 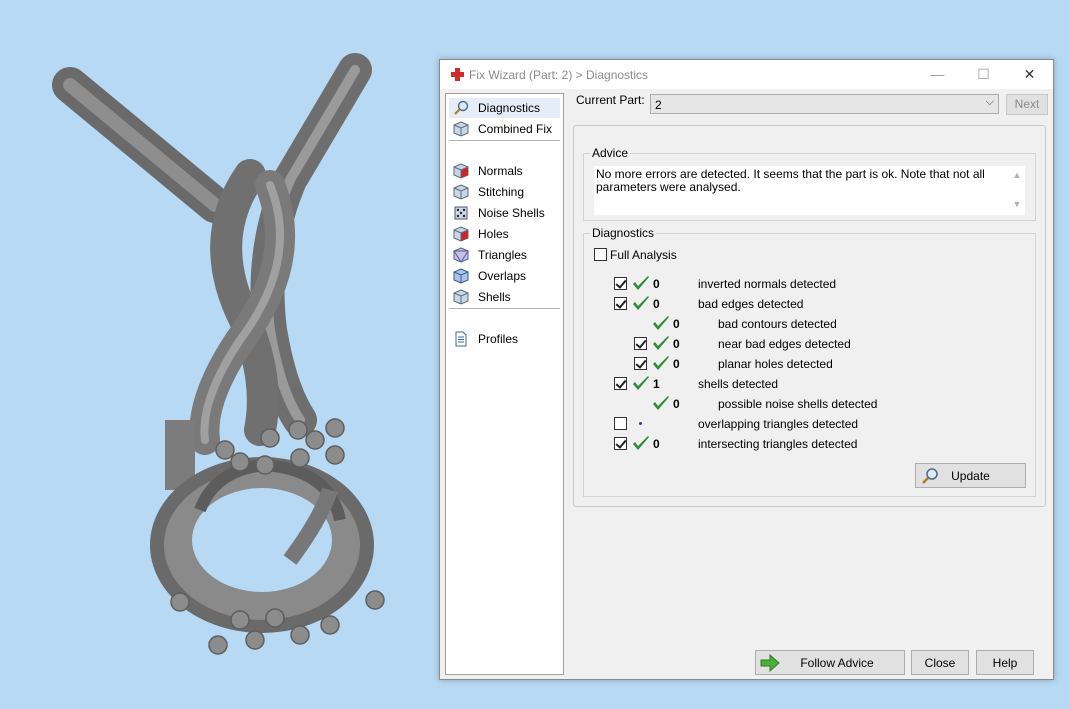 I want to click on diagnostic-label: overlapping triangles detected, so click(x=778, y=424).